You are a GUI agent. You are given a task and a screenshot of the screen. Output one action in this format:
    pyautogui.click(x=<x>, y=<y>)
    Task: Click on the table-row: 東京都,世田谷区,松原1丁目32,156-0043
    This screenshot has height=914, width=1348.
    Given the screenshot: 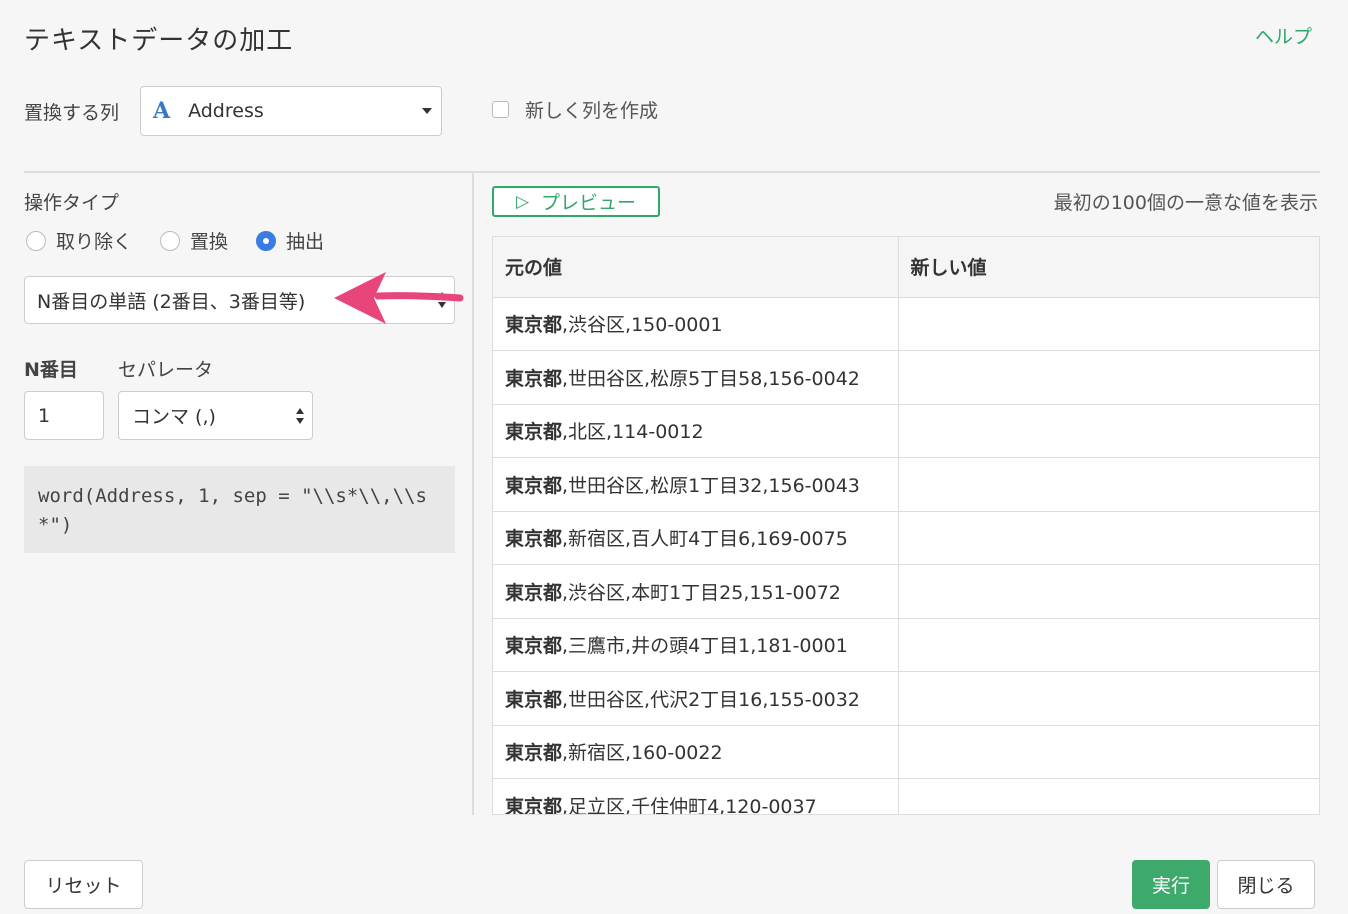 What is the action you would take?
    pyautogui.click(x=906, y=484)
    